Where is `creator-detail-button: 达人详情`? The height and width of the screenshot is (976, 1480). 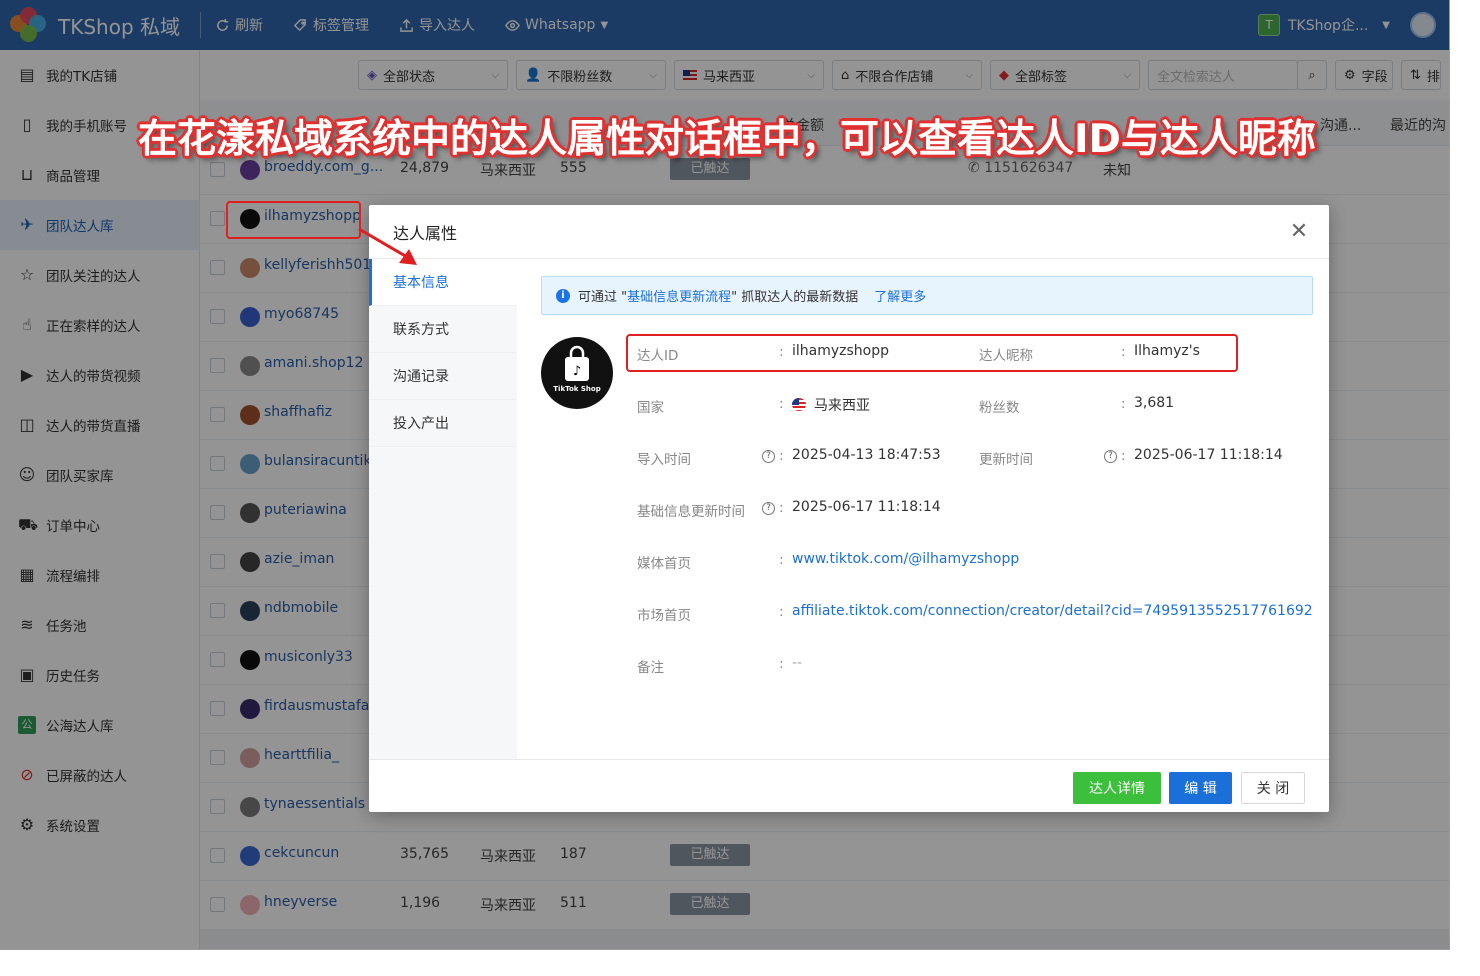 creator-detail-button: 达人详情 is located at coordinates (1117, 788).